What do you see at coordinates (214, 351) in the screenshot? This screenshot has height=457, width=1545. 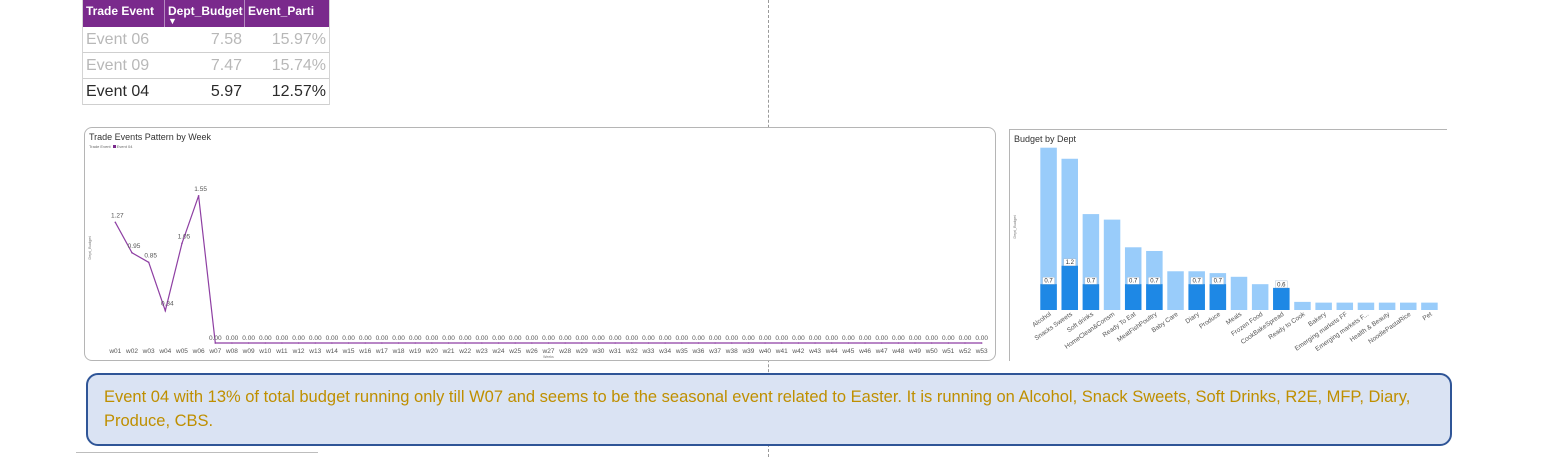 I see `x-tick-label: w07` at bounding box center [214, 351].